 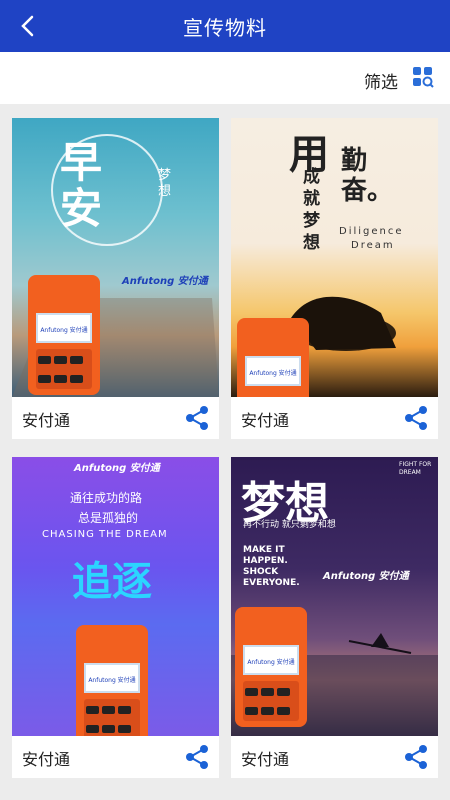 What do you see at coordinates (105, 534) in the screenshot?
I see `poster-english: CHASING THE DREAM` at bounding box center [105, 534].